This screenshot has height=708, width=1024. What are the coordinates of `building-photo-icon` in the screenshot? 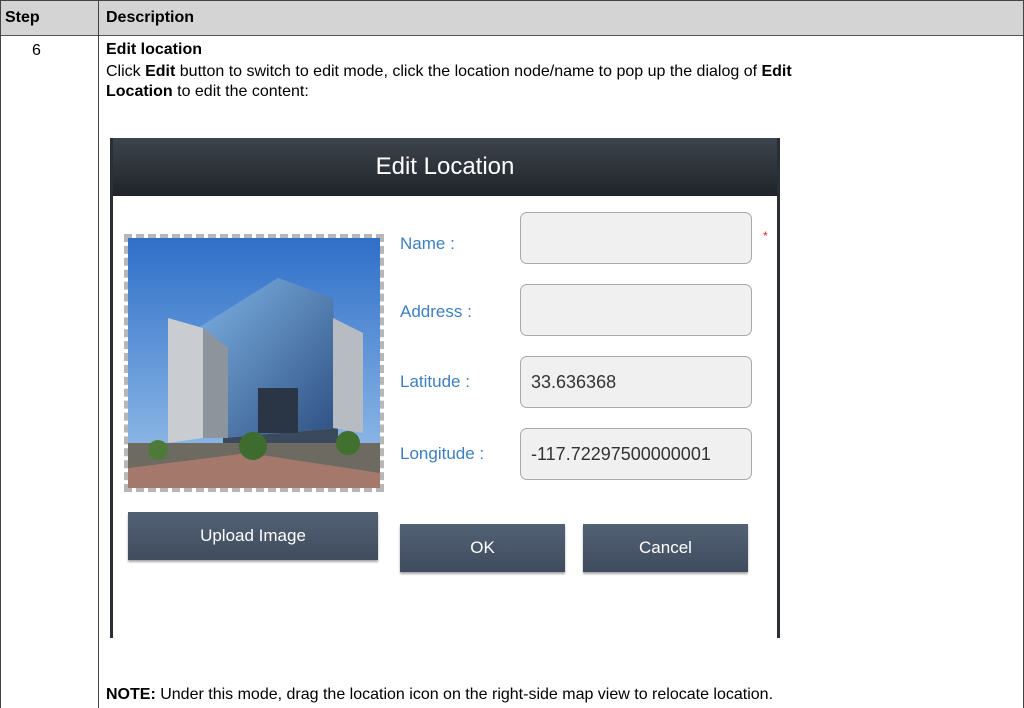 It's located at (254, 363).